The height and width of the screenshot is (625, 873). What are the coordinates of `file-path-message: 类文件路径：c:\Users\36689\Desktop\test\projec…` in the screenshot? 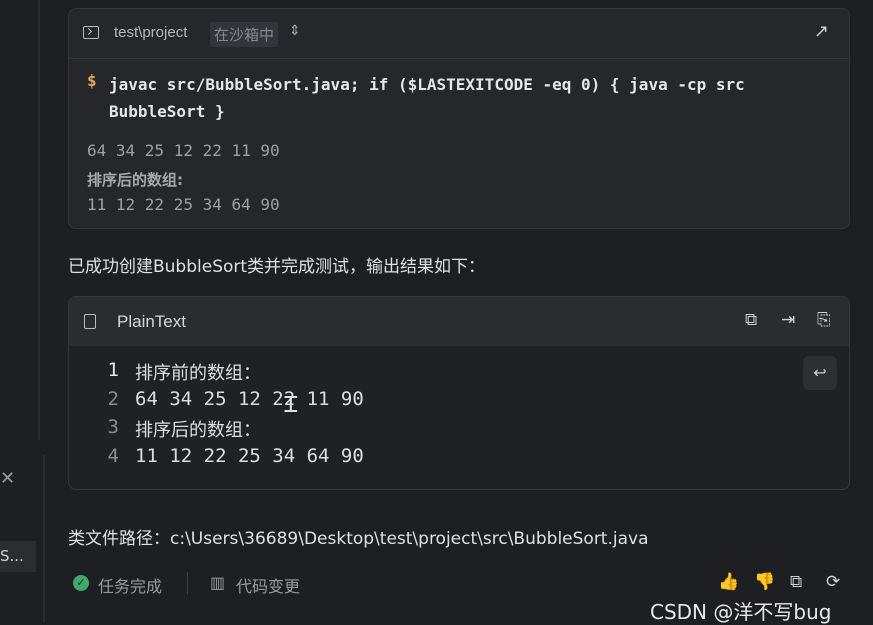 It's located at (358, 539).